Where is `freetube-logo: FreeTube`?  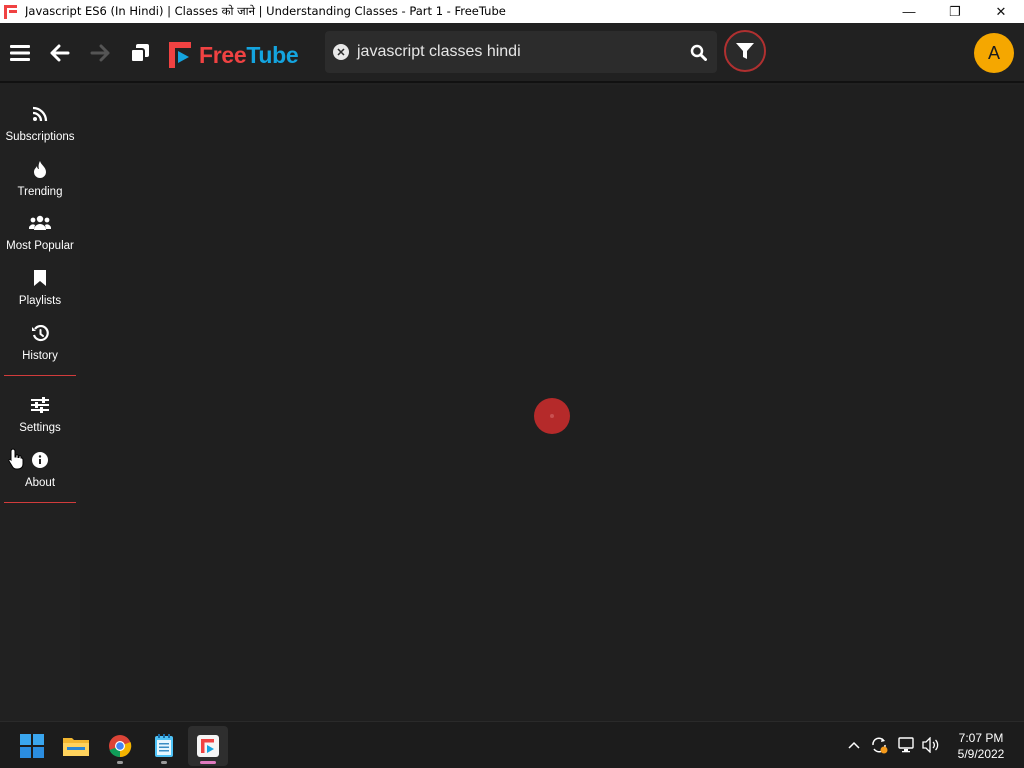
freetube-logo: FreeTube is located at coordinates (234, 55).